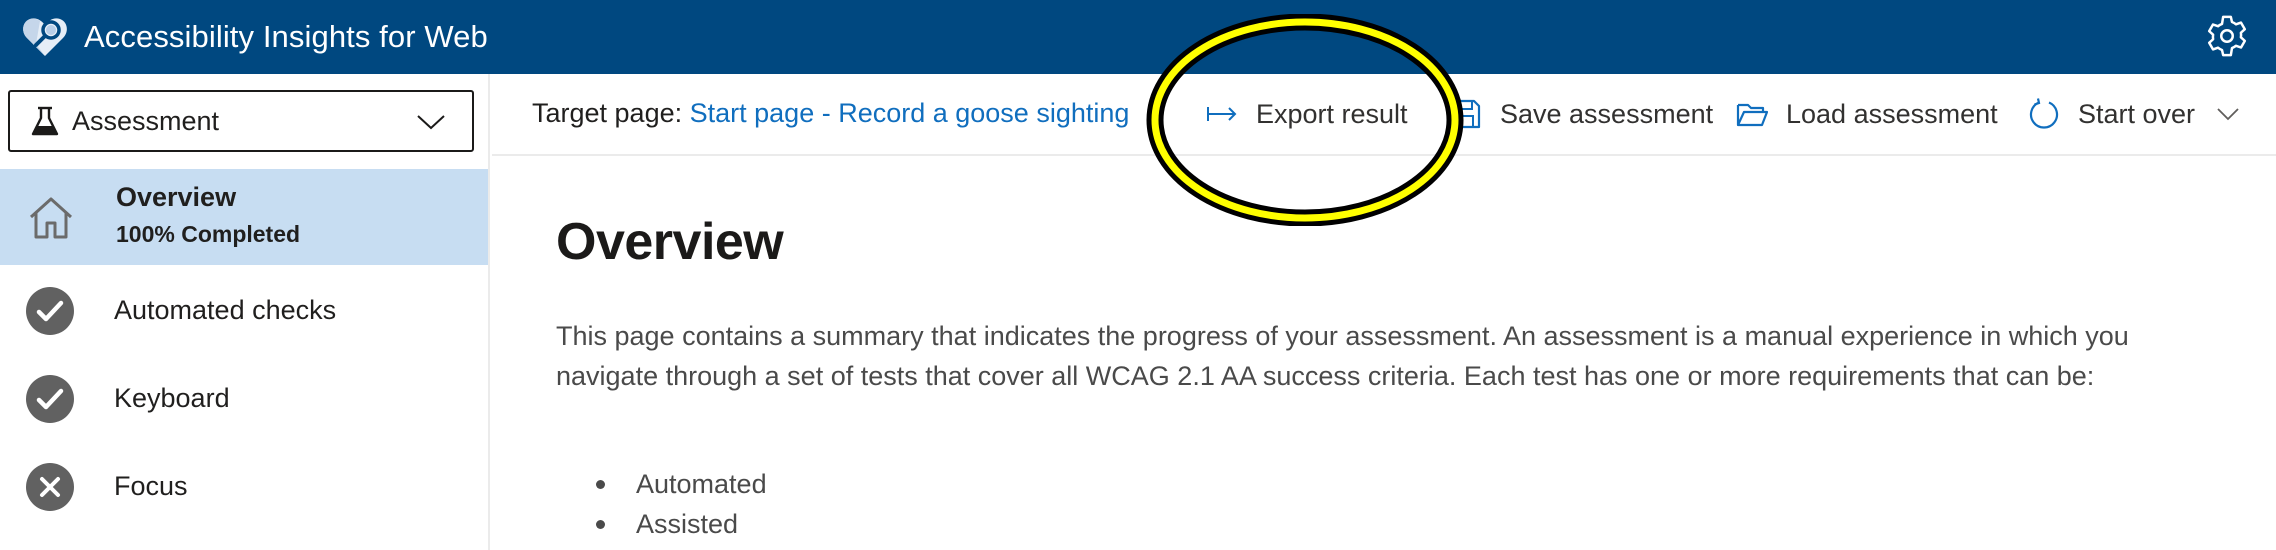 This screenshot has height=550, width=2276. Describe the element at coordinates (241, 121) in the screenshot. I see `mode-dropdown: Assessment` at that location.